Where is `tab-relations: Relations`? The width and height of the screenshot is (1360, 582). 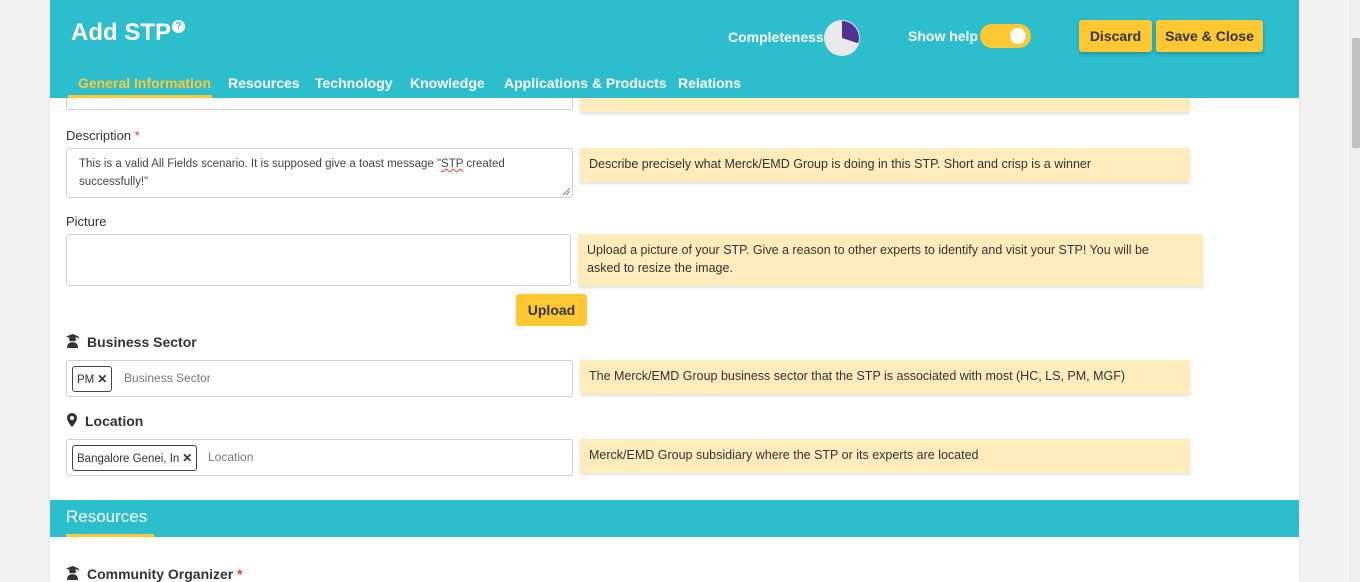 tab-relations: Relations is located at coordinates (709, 83).